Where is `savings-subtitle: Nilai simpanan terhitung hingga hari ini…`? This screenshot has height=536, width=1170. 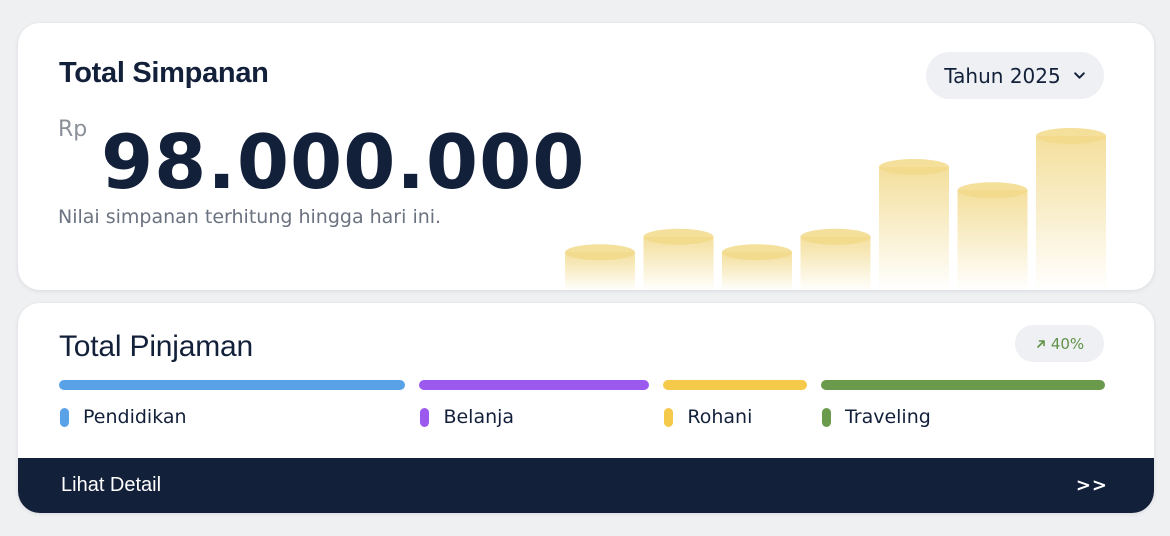
savings-subtitle: Nilai simpanan terhitung hingga hari ini… is located at coordinates (250, 217).